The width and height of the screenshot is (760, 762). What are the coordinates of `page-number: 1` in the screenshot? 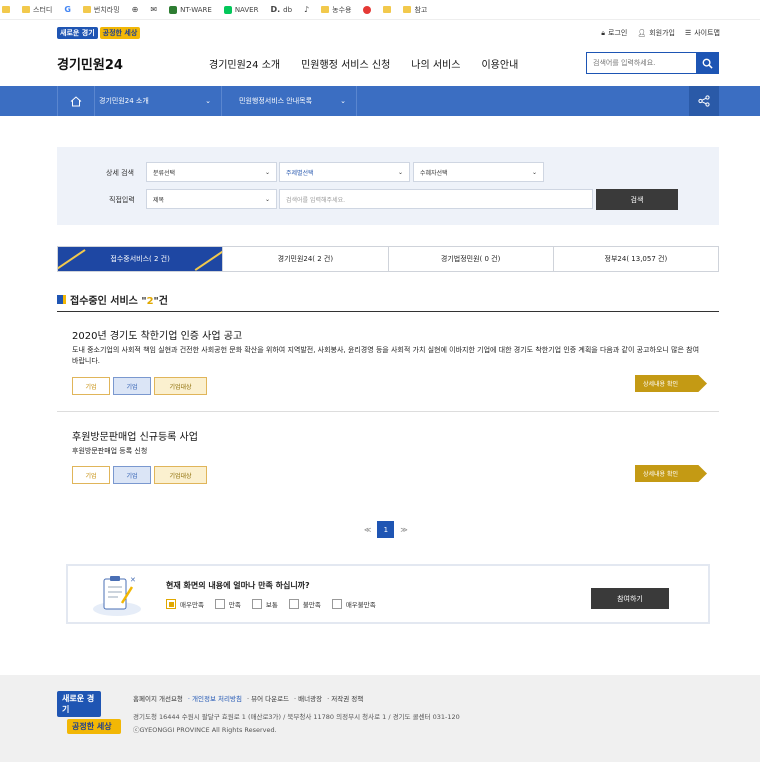 It's located at (386, 529).